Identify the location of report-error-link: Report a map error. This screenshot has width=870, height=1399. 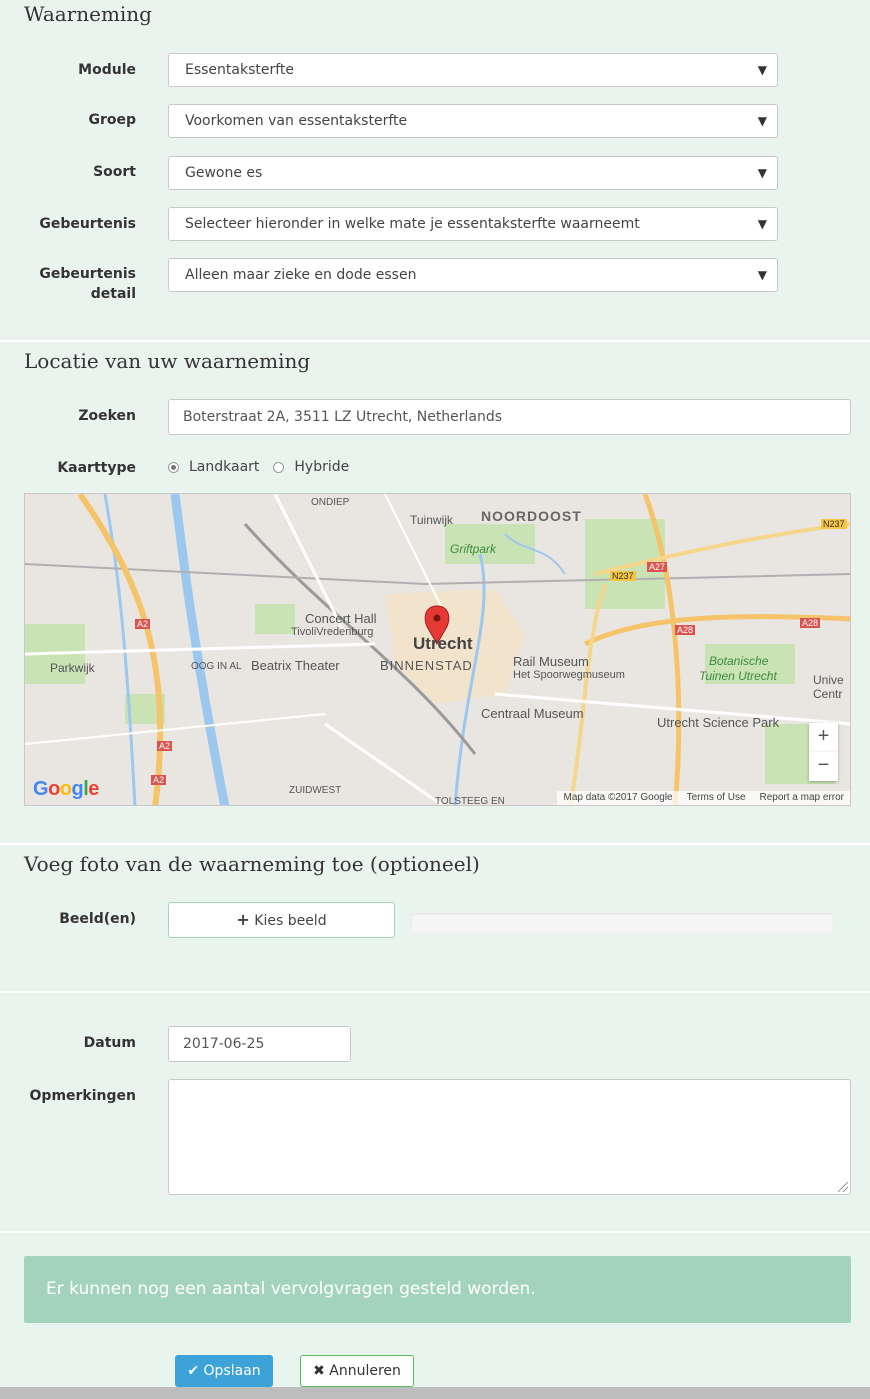
(802, 798).